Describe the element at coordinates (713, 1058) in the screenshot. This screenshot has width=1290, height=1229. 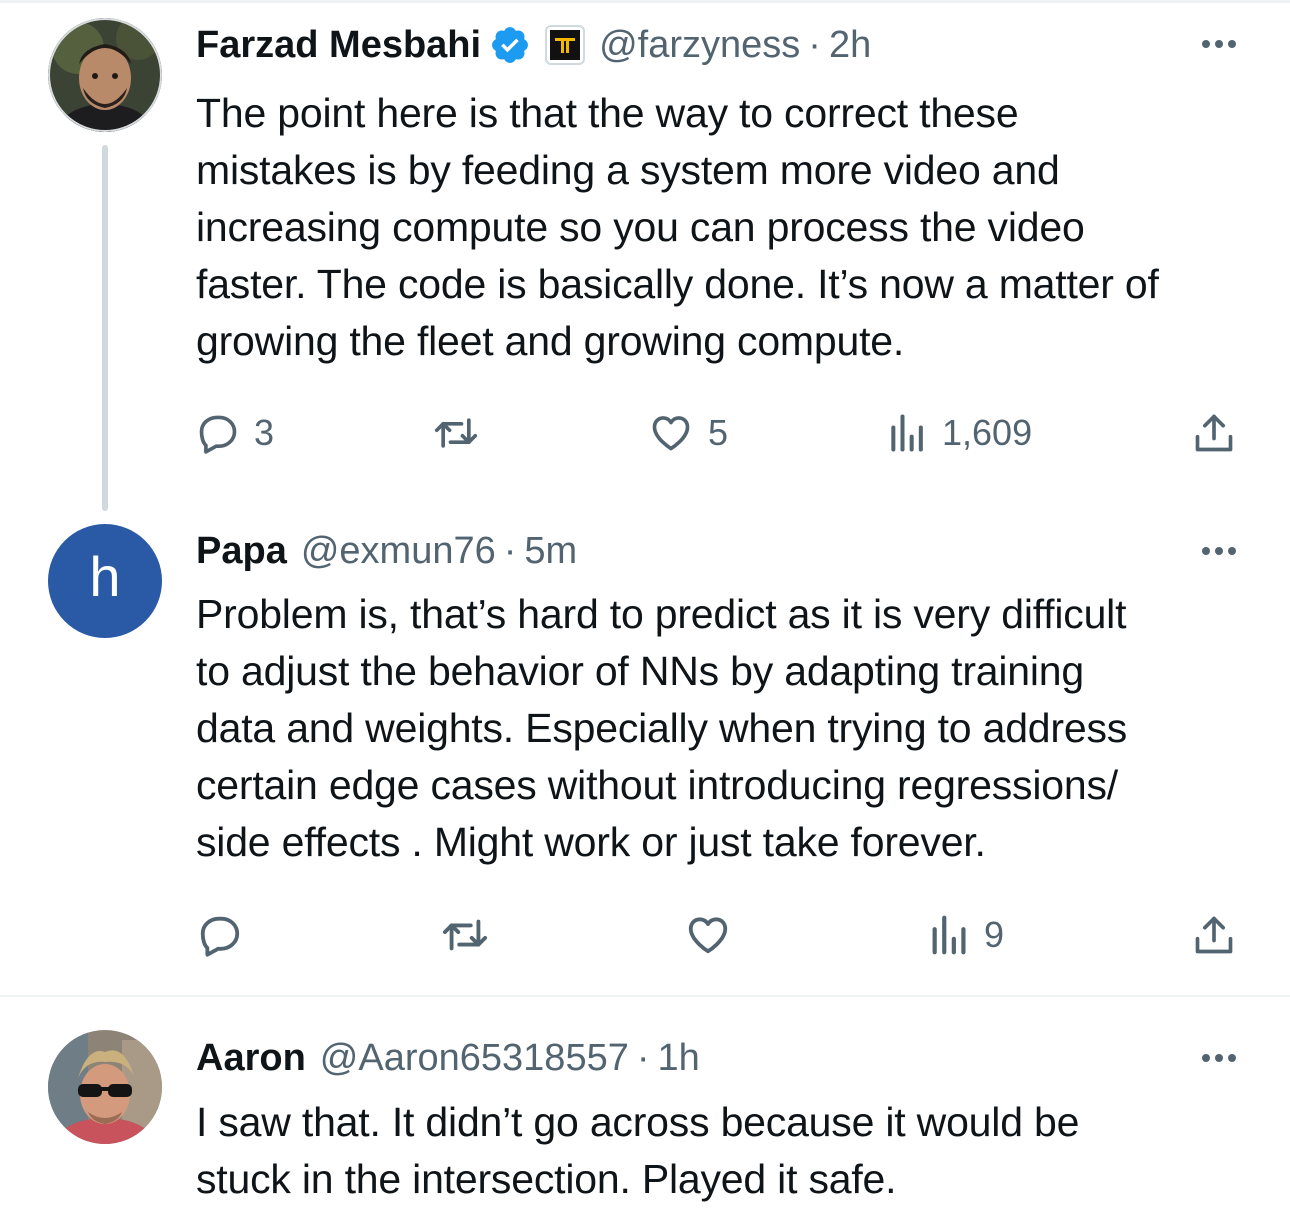
I see `tweet-header: Aaron @Aaron65318557 · 1h` at that location.